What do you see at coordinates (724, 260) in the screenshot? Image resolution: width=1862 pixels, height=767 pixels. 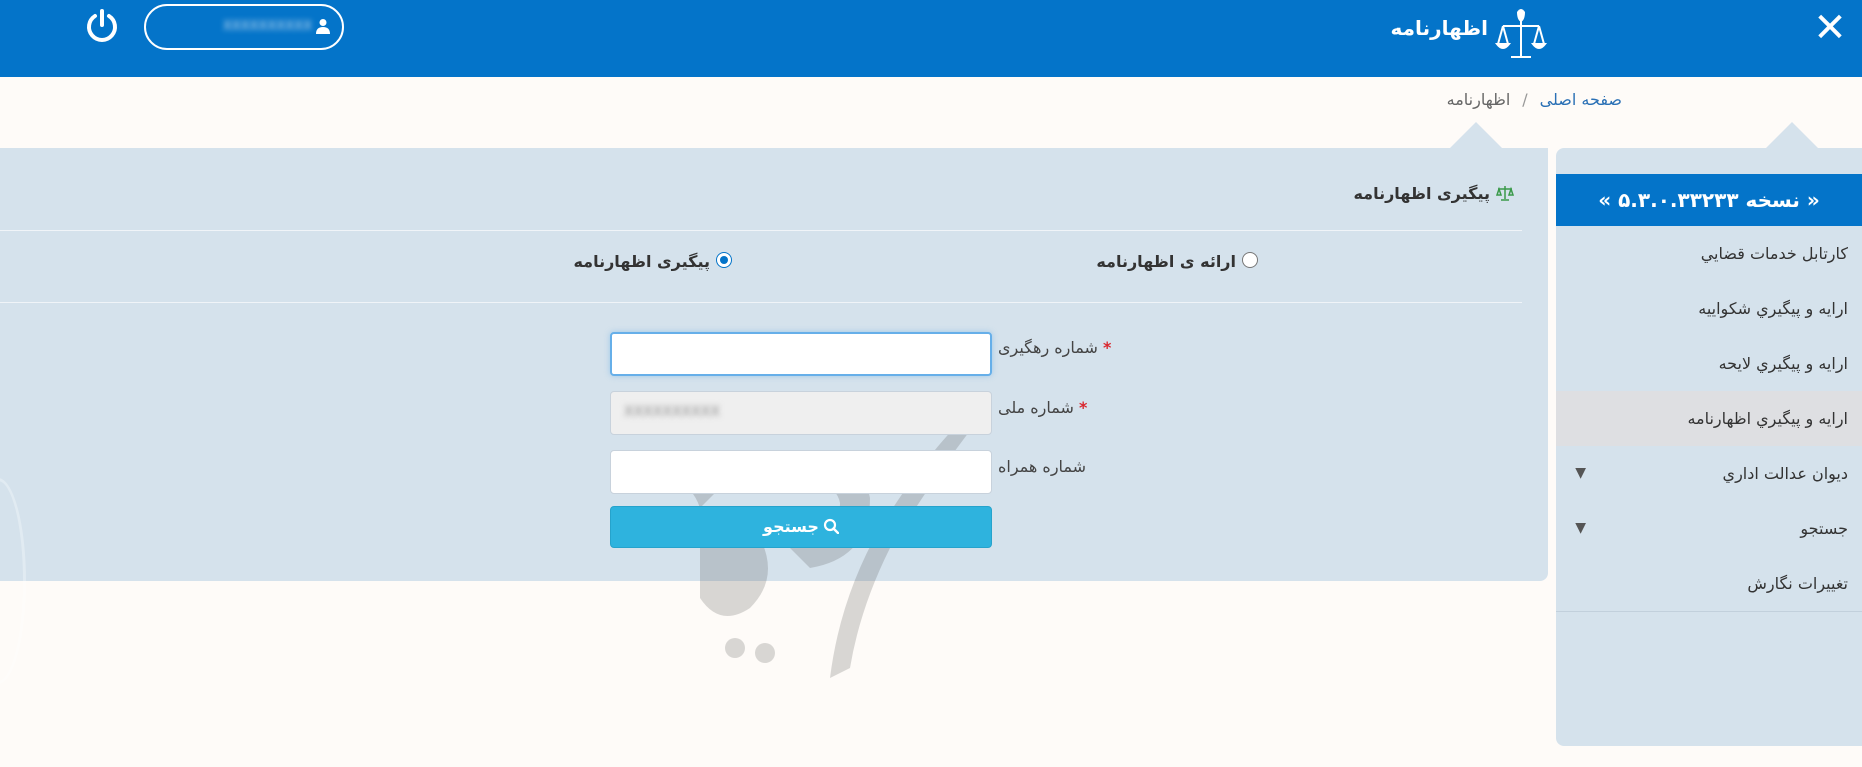 I see `radio-button-checked` at bounding box center [724, 260].